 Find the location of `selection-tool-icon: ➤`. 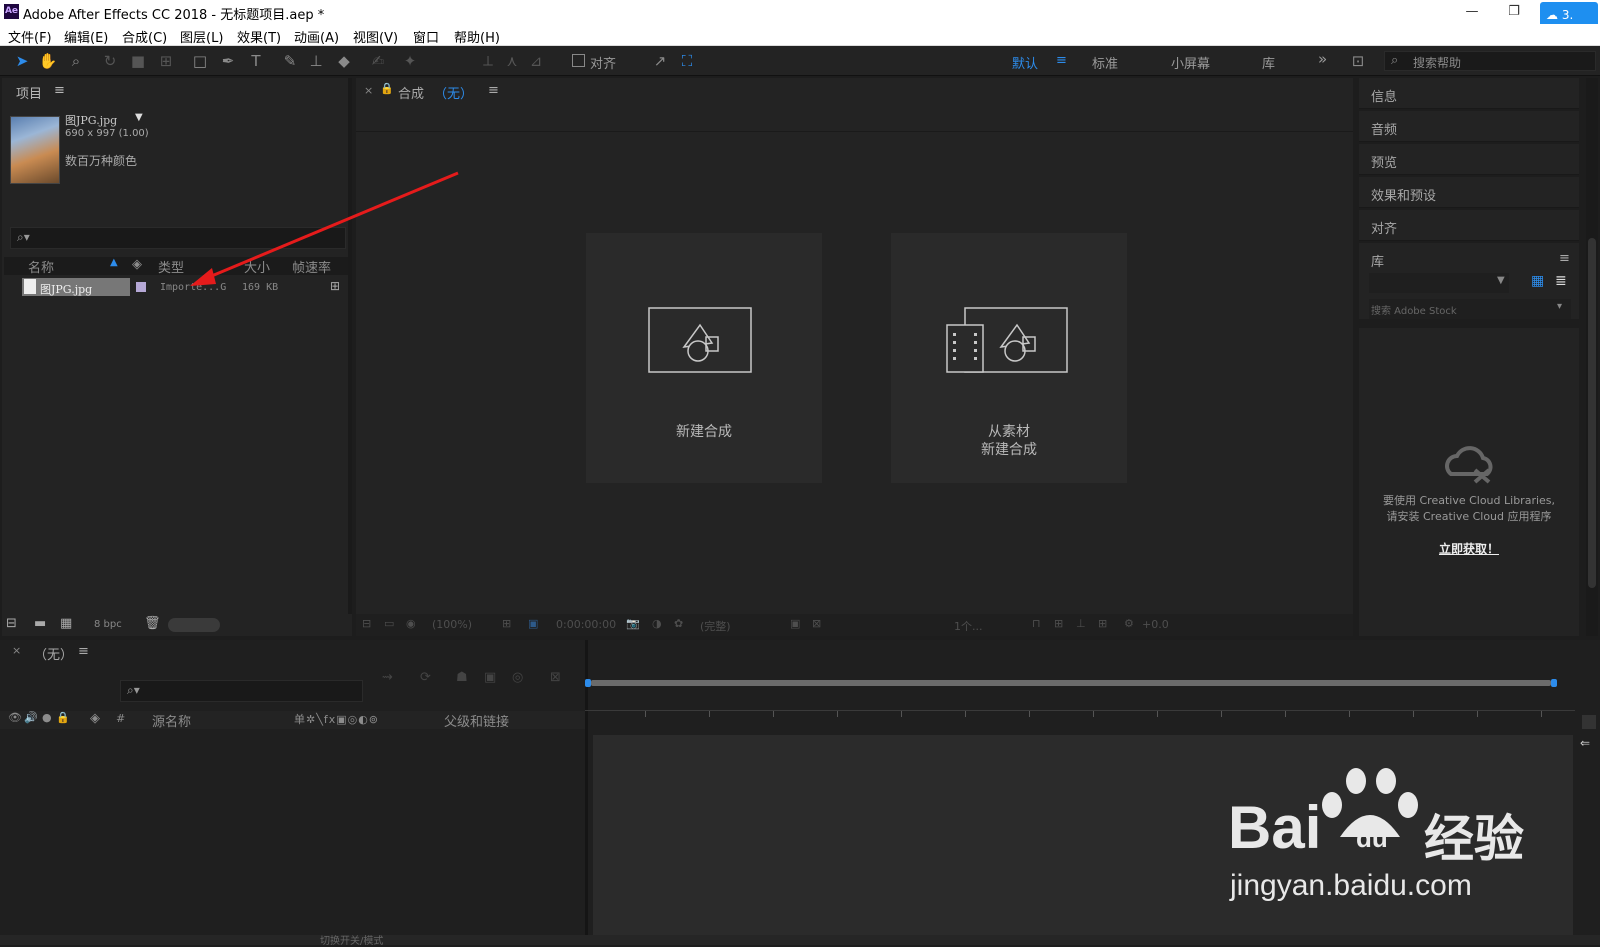

selection-tool-icon: ➤ is located at coordinates (22, 61).